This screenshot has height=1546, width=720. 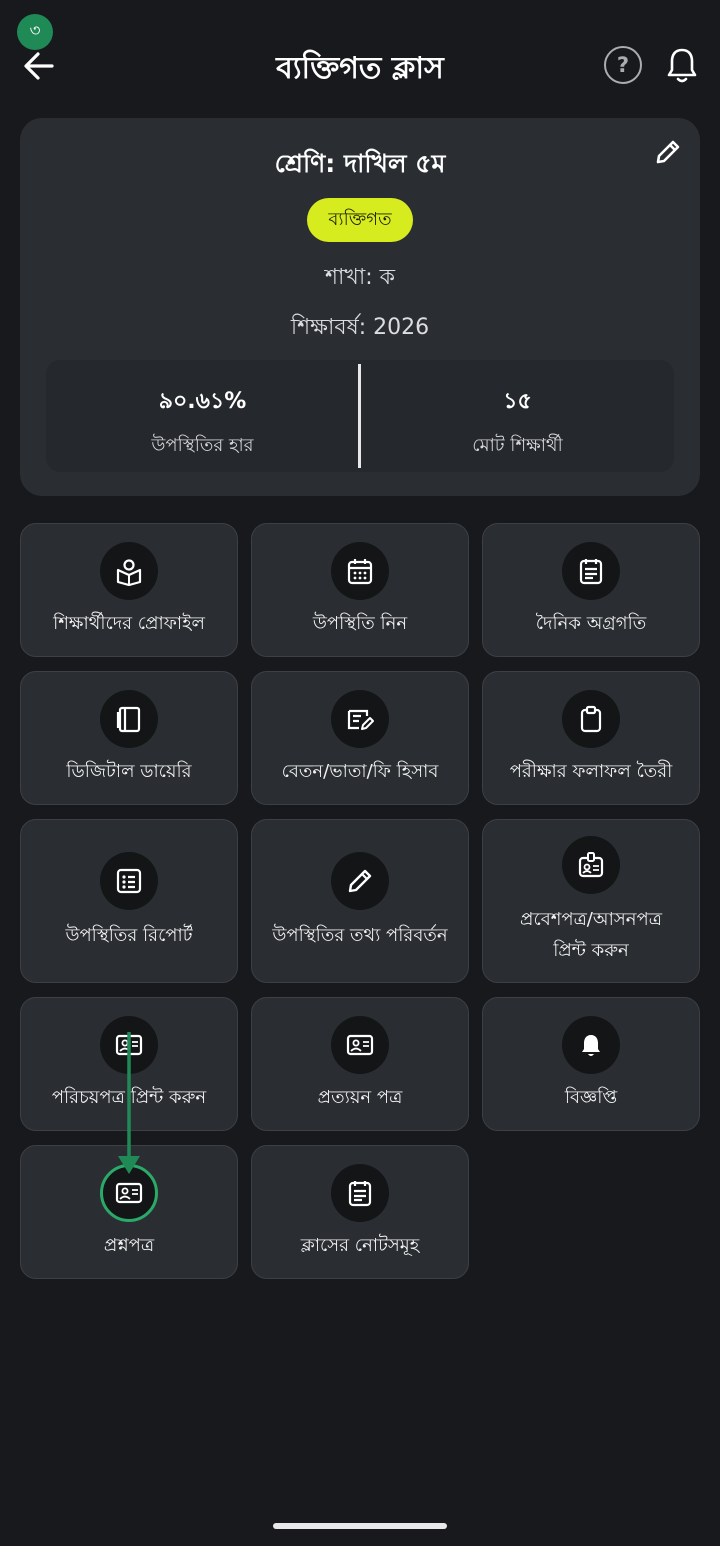 I want to click on page-title: ব্যক্তিগত ক্লাস, so click(x=360, y=68).